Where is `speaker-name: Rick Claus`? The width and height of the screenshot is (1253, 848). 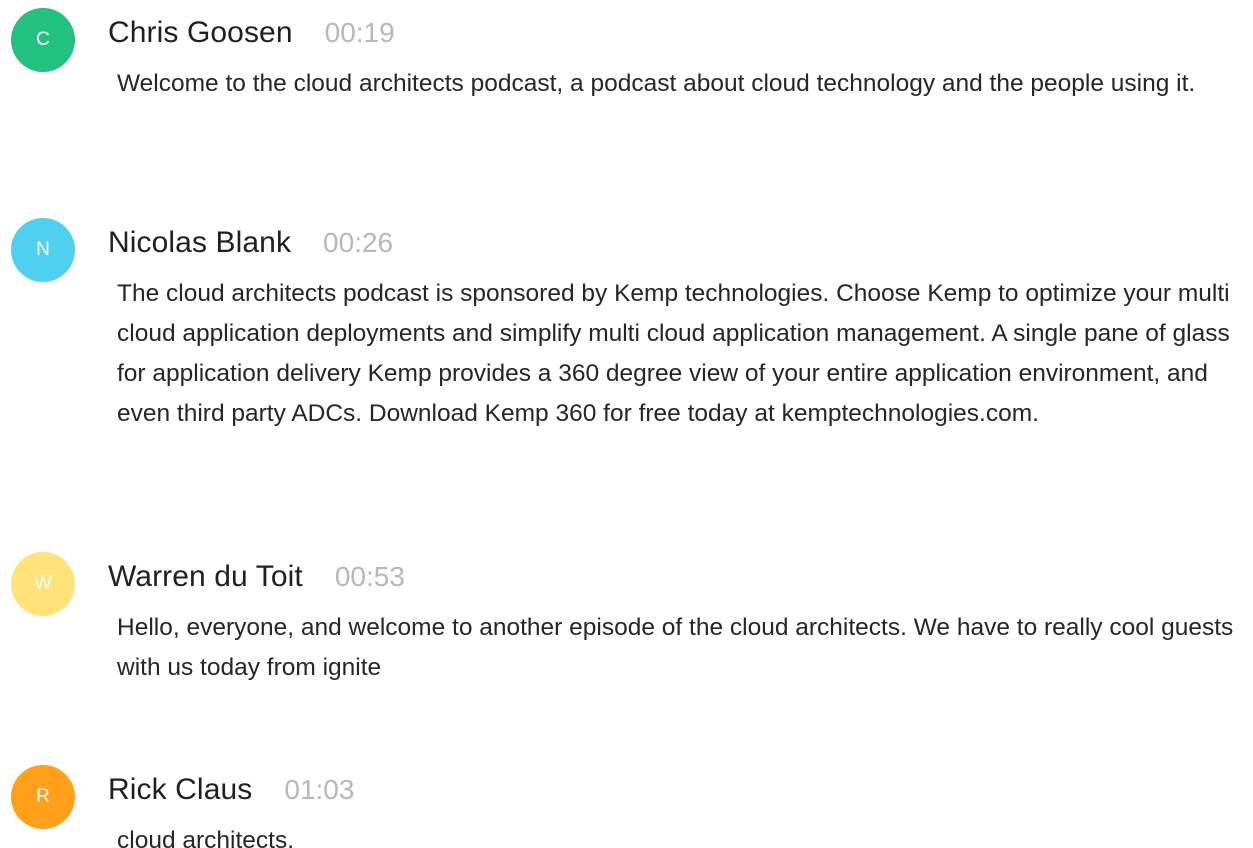
speaker-name: Rick Claus is located at coordinates (180, 790).